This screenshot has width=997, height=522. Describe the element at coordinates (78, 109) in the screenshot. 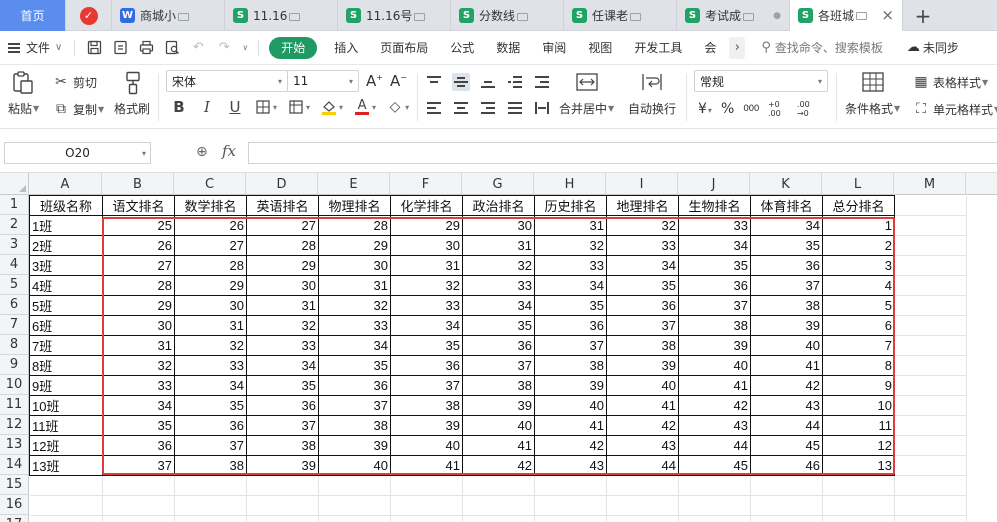

I see `copy-button: ⧉ 复制 ▼` at that location.